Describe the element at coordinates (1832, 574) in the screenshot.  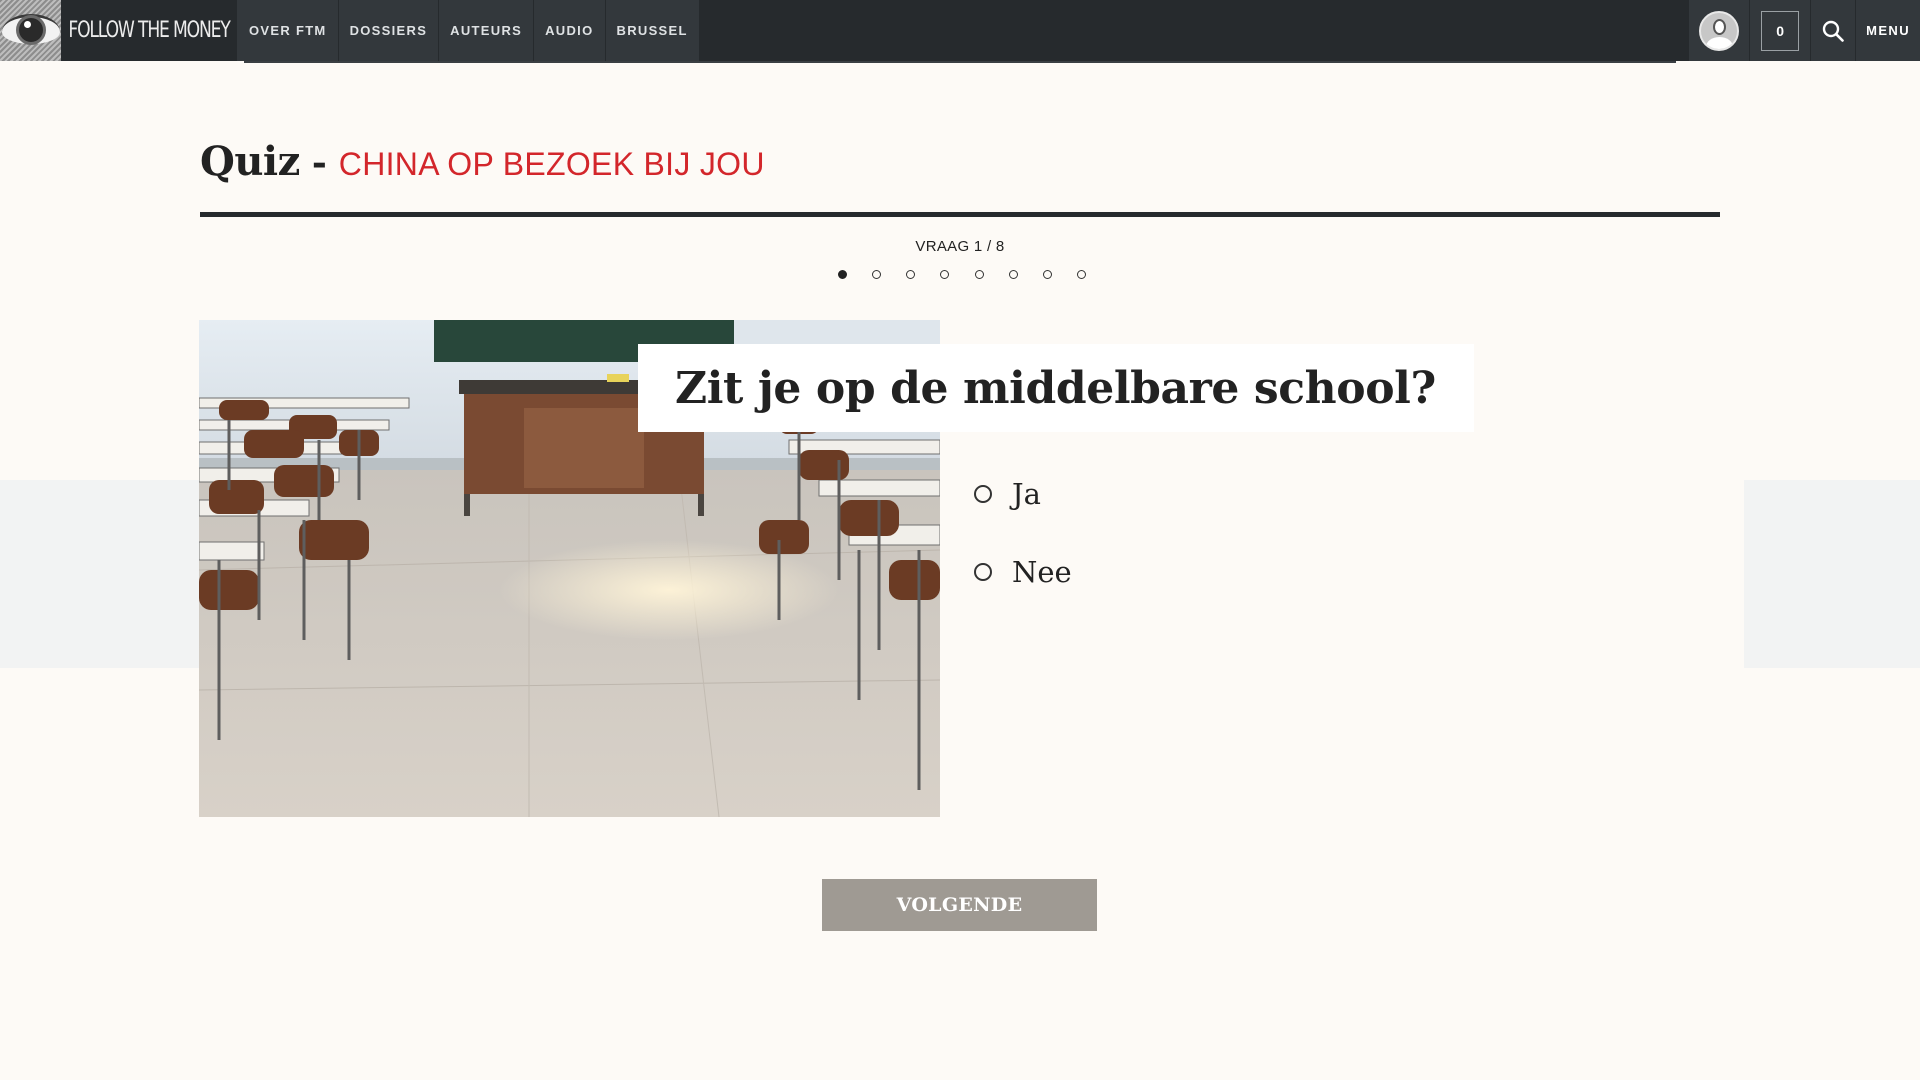
I see `background-band-right` at that location.